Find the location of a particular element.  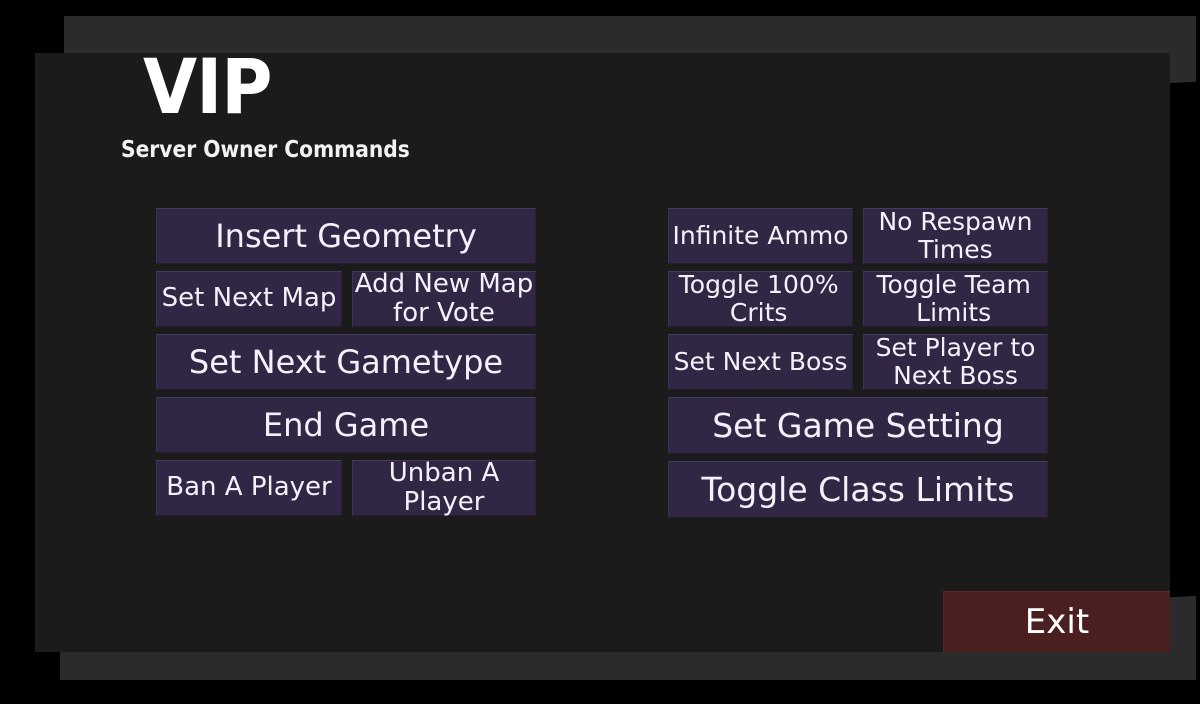

add-new-map-for-vote-button: Add New Map for Vote is located at coordinates (444, 298).